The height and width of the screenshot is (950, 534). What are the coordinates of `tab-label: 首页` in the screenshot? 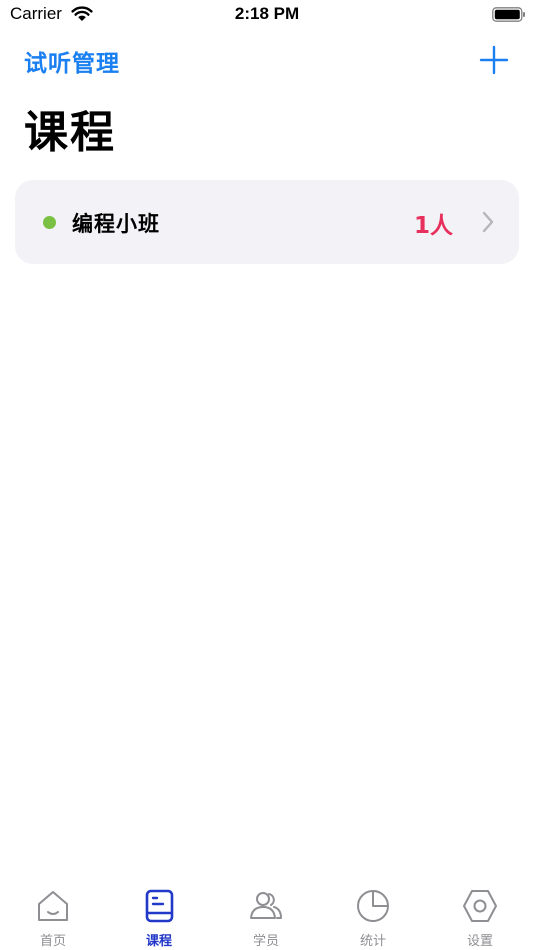 It's located at (52, 941).